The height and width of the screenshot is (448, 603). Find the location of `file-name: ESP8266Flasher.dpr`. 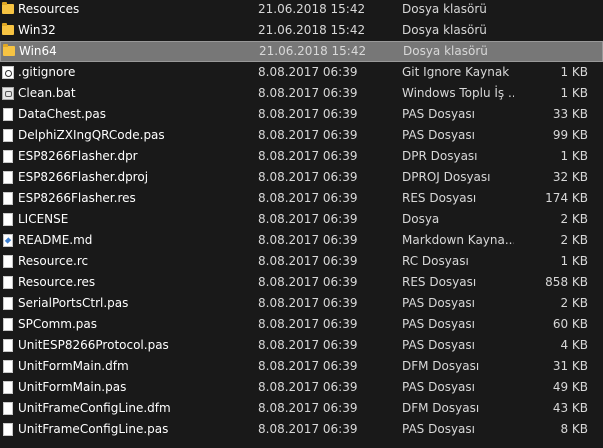

file-name: ESP8266Flasher.dpr is located at coordinates (78, 156).